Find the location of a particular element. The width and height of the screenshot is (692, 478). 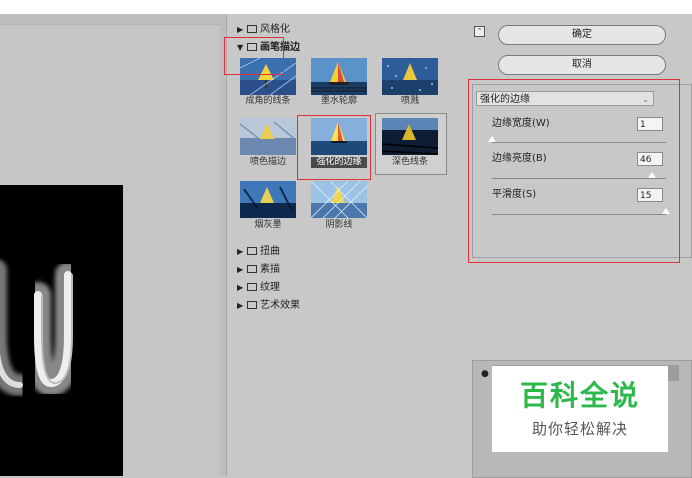

eye-icon: ● is located at coordinates (485, 374).